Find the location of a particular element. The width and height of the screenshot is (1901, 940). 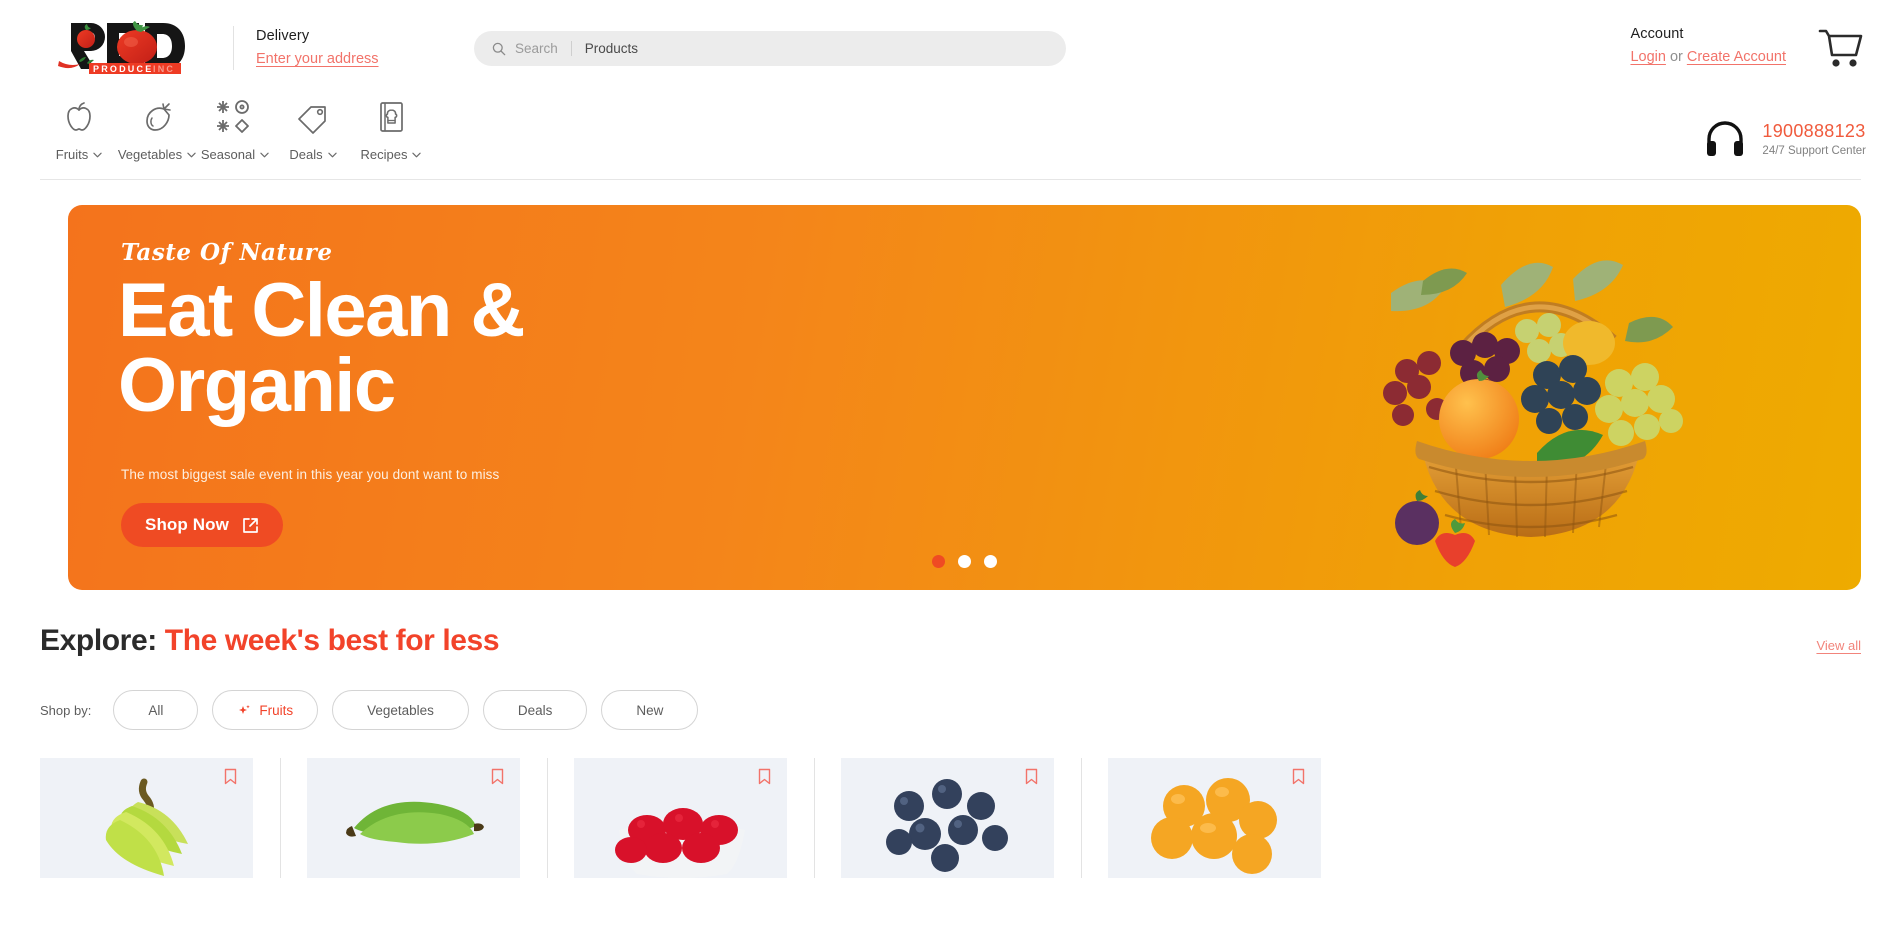

filter-chip-fruits: Fruits is located at coordinates (265, 710).